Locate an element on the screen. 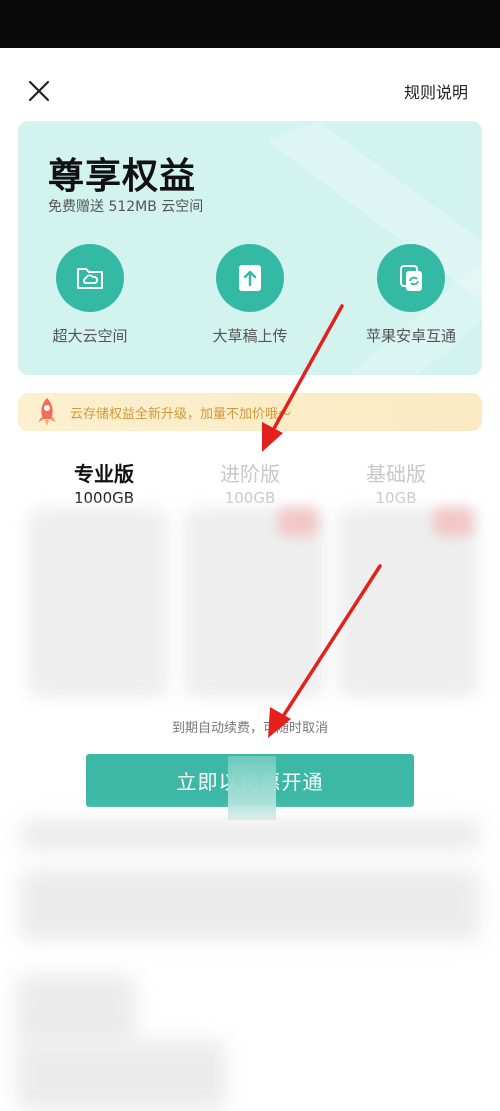 This screenshot has height=1111, width=500. benefit-large-upload: 大草稿上传 is located at coordinates (250, 295).